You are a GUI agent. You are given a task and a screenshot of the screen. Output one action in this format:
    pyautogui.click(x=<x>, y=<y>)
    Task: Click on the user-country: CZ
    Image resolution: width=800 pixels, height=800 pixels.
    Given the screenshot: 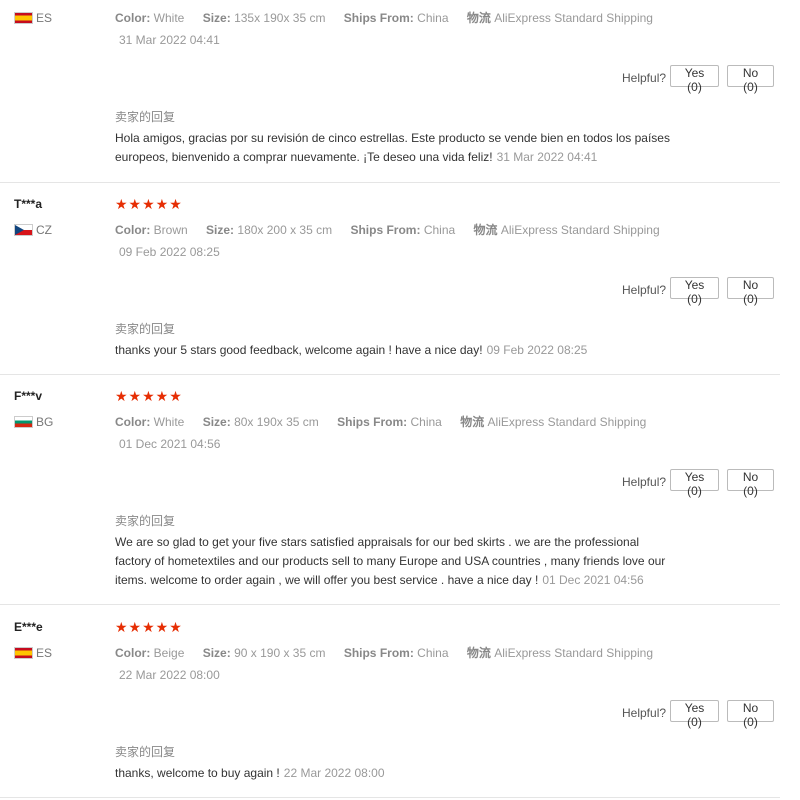 What is the action you would take?
    pyautogui.click(x=33, y=230)
    